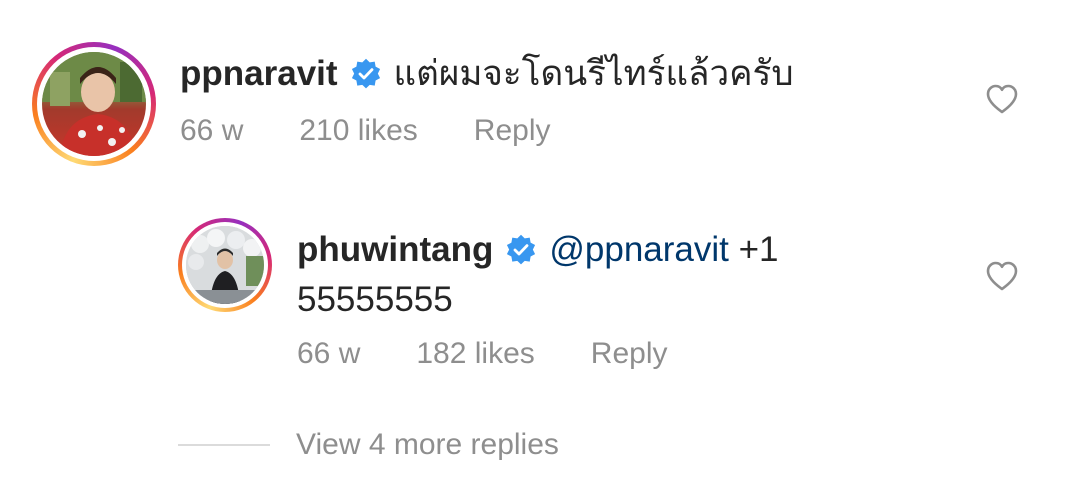 This screenshot has width=1080, height=501. I want to click on comment-header: ppnaravit แต่ผมจะโดนรีไทร์แล้วครับ, so click(487, 74).